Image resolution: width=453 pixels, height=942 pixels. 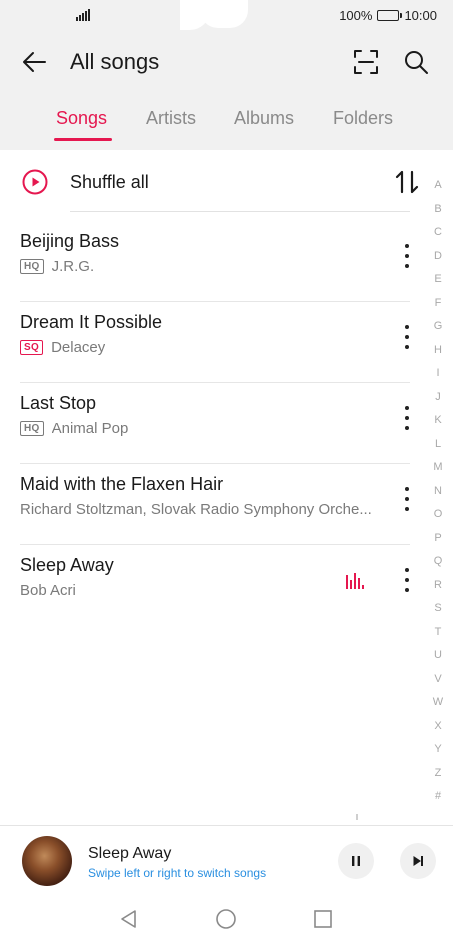 I want to click on swipe-hint: Swipe left or right to switch songs, so click(x=177, y=873).